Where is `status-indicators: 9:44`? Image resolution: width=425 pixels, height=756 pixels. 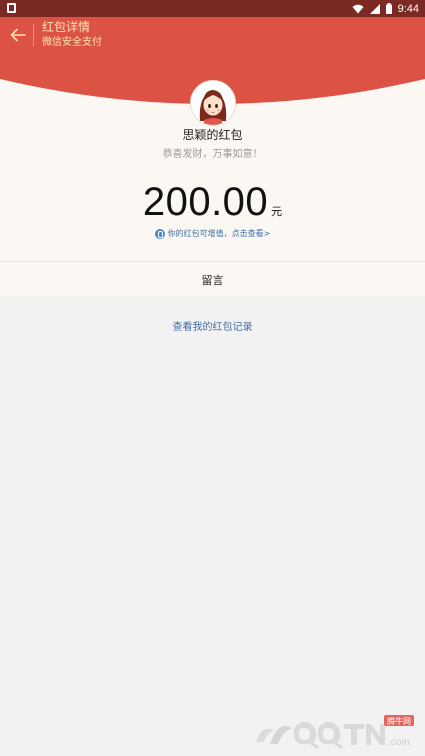
status-indicators: 9:44 is located at coordinates (385, 8).